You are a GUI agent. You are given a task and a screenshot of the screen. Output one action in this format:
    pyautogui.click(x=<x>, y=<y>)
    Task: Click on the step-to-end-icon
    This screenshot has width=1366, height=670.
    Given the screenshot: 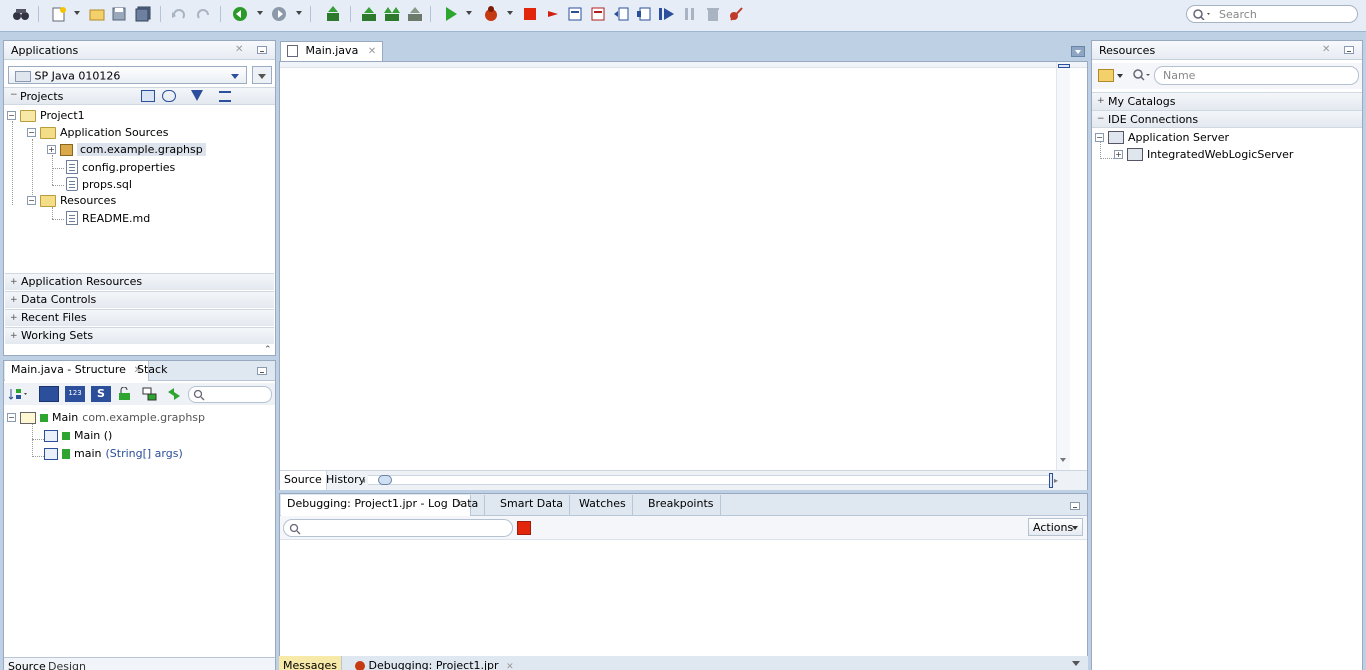 What is the action you would take?
    pyautogui.click(x=621, y=14)
    